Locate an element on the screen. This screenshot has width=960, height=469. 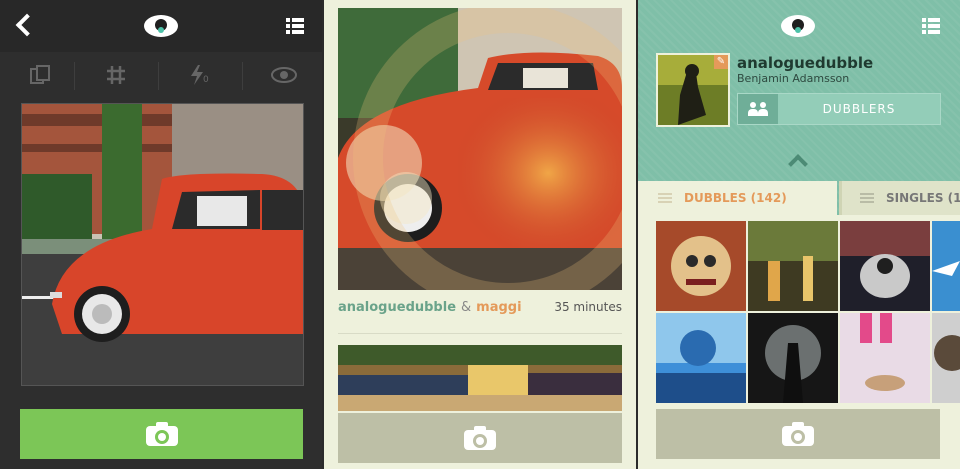
post-divider is located at coordinates (480, 333).